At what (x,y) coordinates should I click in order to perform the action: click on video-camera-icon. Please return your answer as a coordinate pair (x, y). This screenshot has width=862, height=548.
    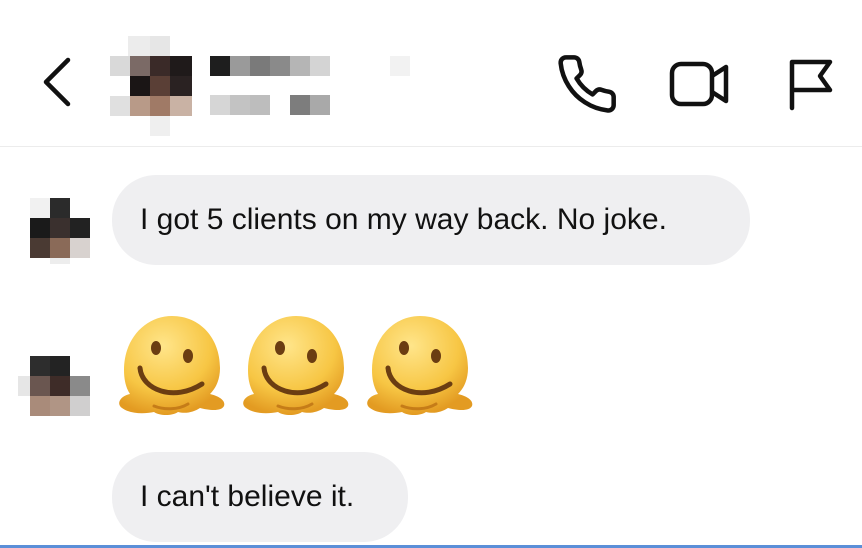
    Looking at the image, I should click on (699, 84).